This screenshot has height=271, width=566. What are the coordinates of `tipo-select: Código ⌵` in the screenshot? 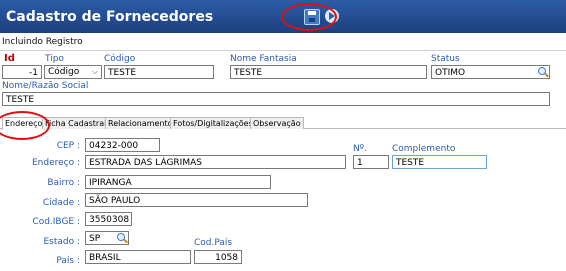 It's located at (73, 72).